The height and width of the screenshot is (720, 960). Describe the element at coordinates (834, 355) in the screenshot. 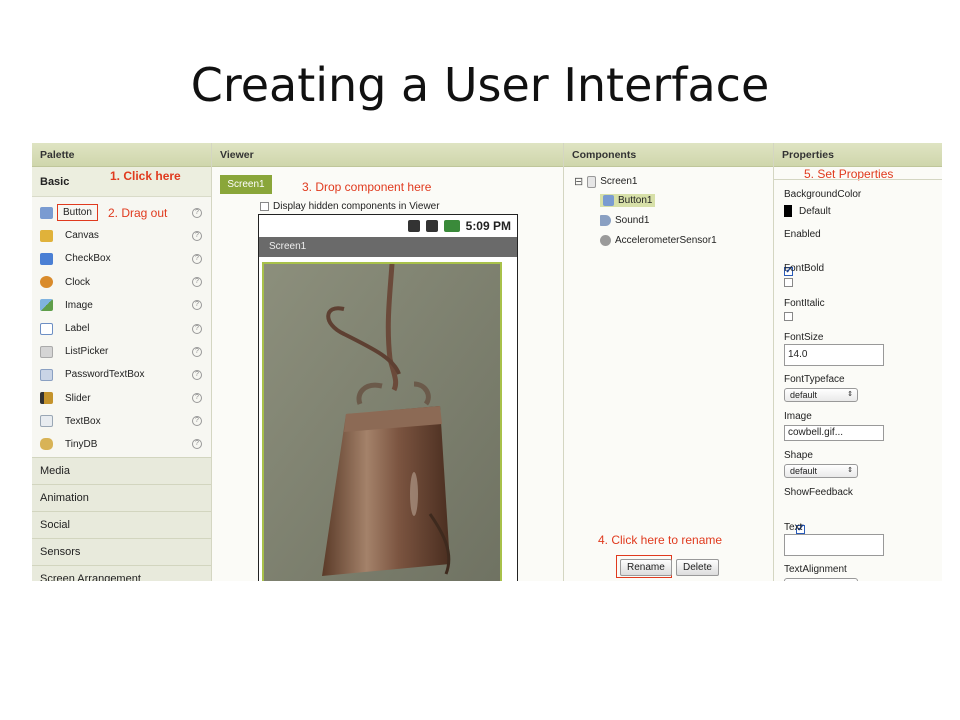

I see `fontsize-input: 14.0` at that location.